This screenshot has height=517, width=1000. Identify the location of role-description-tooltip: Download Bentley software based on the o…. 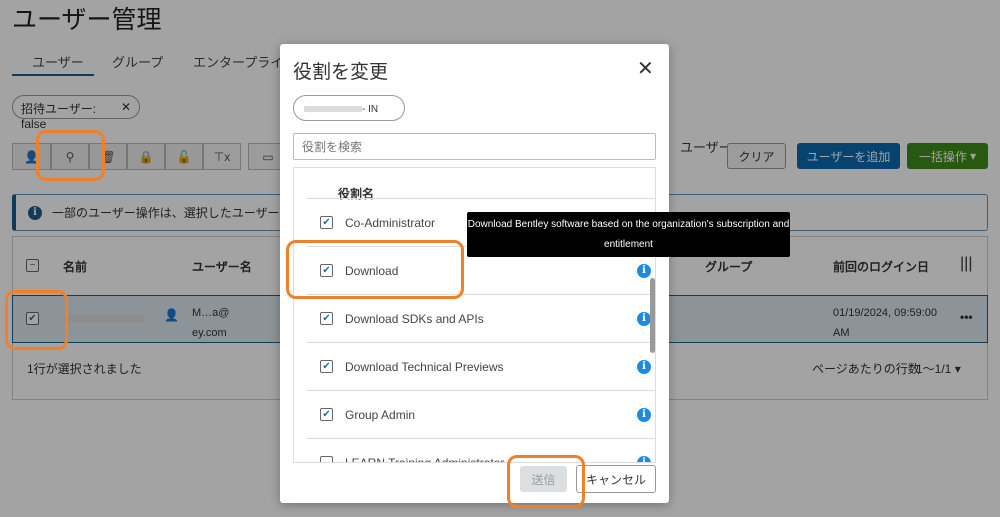
(628, 234).